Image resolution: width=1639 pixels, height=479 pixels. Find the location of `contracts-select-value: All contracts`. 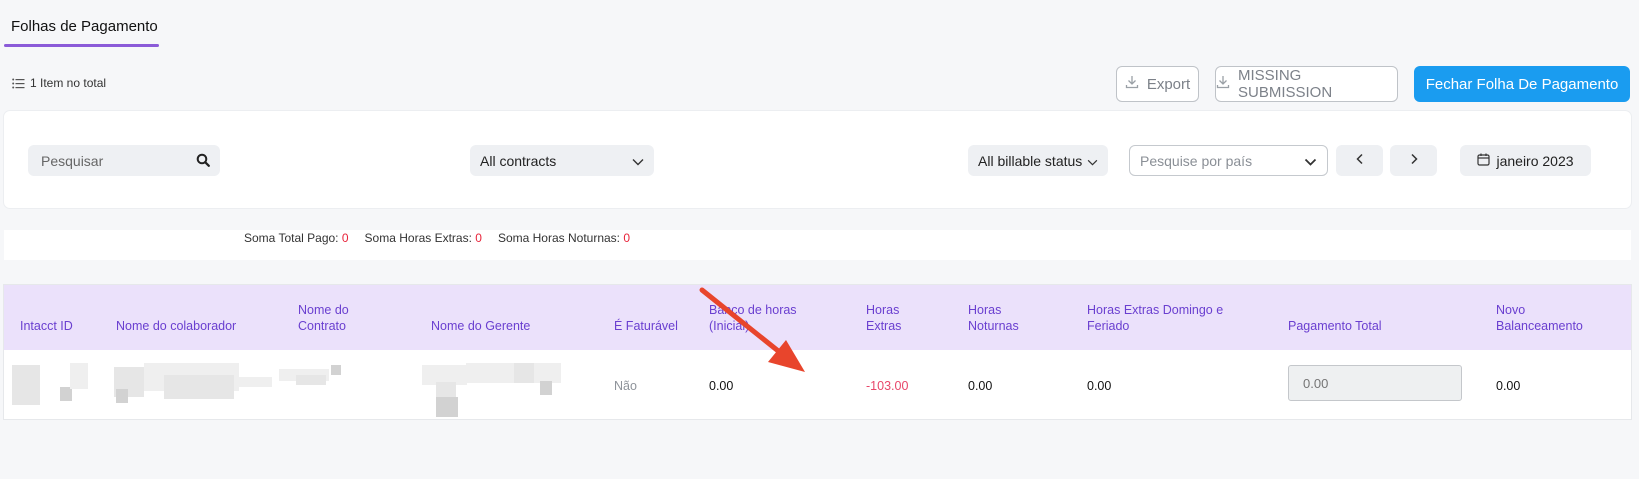

contracts-select-value: All contracts is located at coordinates (518, 160).